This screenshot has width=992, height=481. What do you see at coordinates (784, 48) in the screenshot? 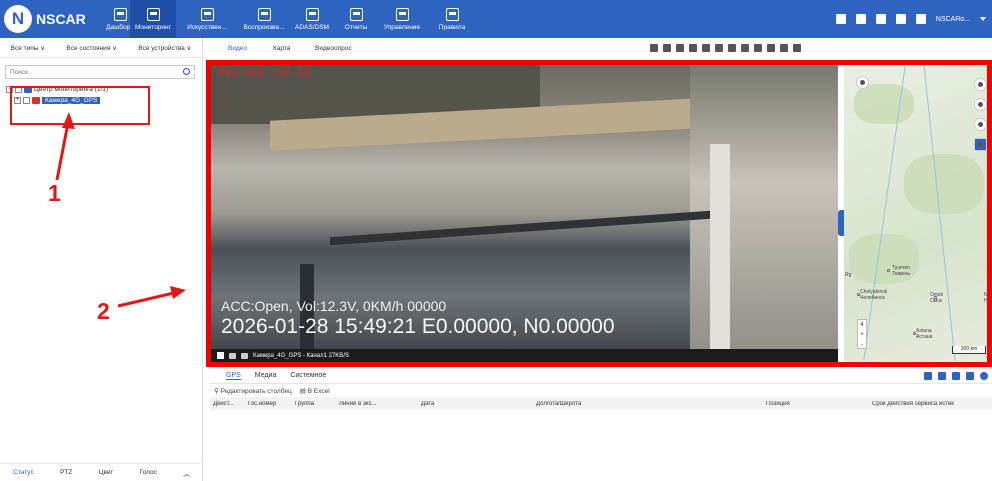
I see `fullscreen-icon` at bounding box center [784, 48].